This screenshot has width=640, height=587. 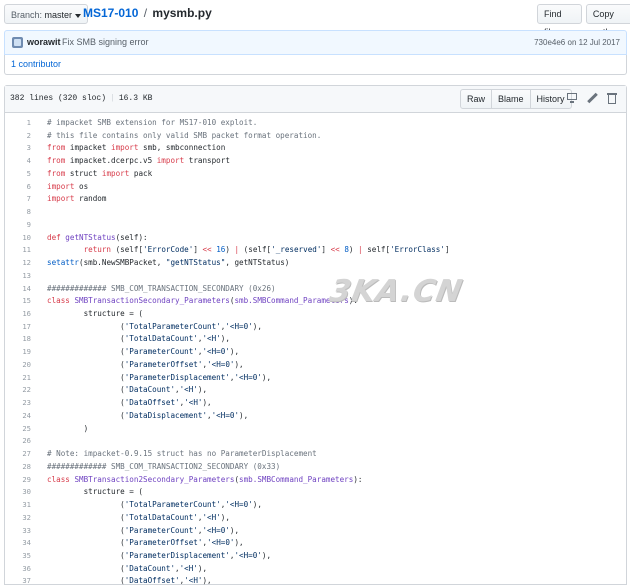 What do you see at coordinates (18, 364) in the screenshot?
I see `line-number: 20` at bounding box center [18, 364].